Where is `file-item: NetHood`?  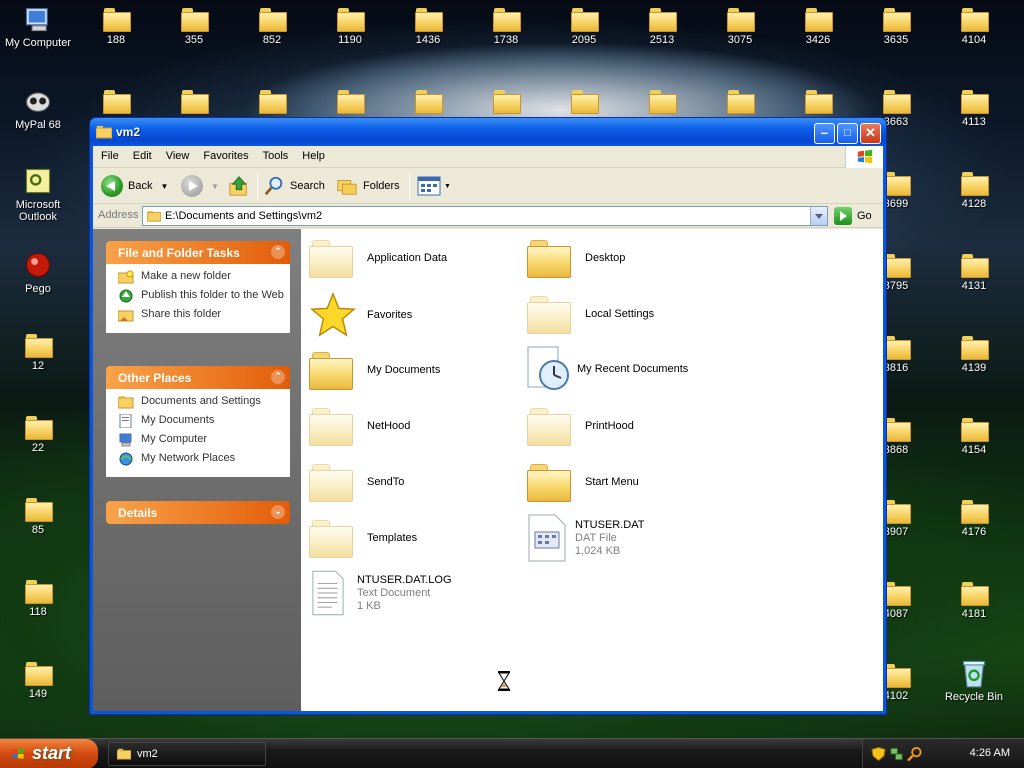 file-item: NetHood is located at coordinates (359, 426).